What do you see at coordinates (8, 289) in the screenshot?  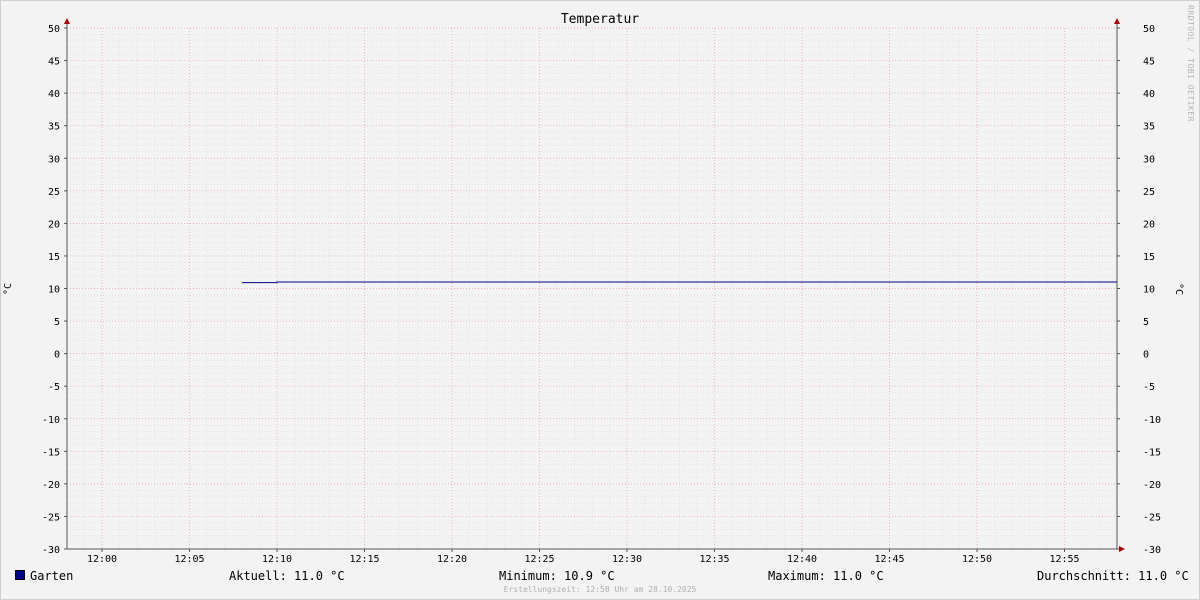 I see `y-axis-label-left: °C` at bounding box center [8, 289].